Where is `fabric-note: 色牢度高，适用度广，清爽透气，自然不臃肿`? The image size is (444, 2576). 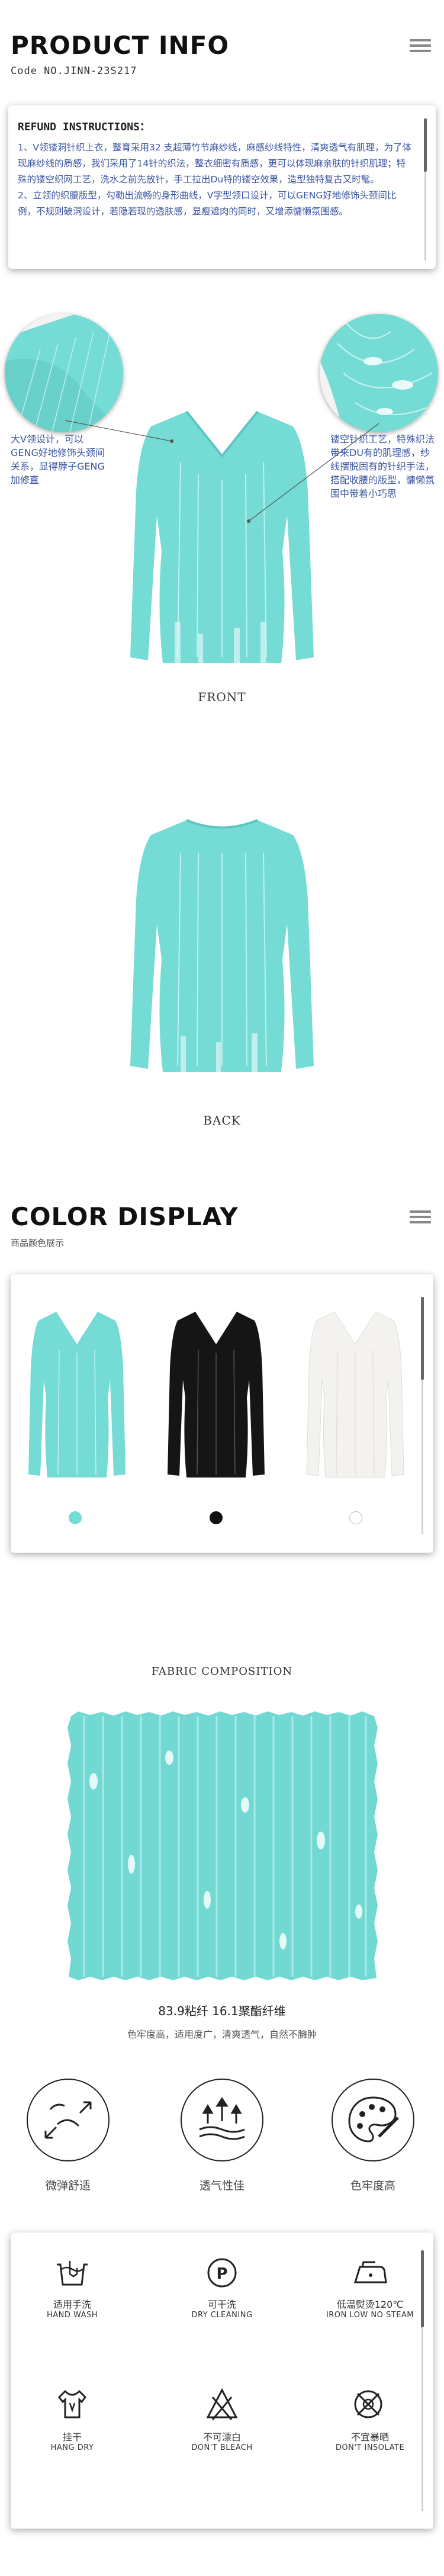
fabric-note: 色牢度高，适用度广，清爽透气，自然不臃肿 is located at coordinates (222, 2034).